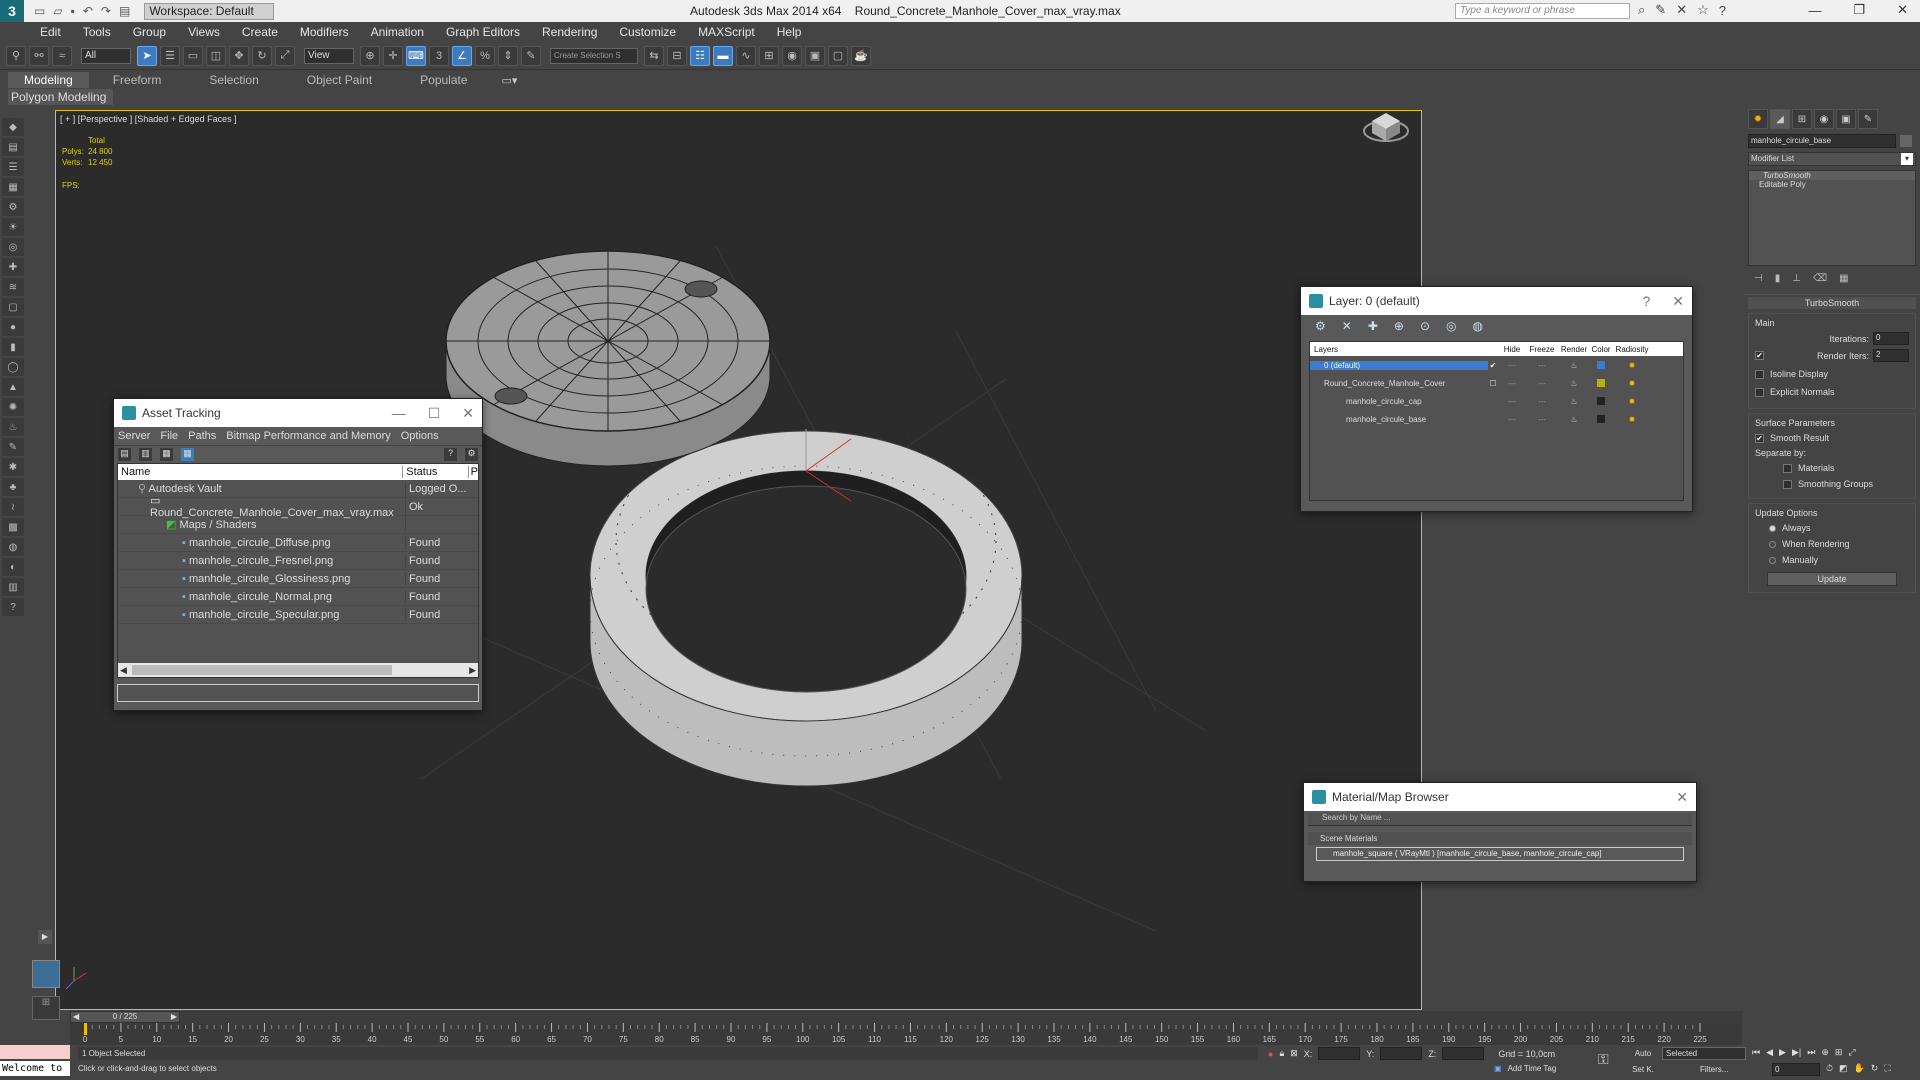  Describe the element at coordinates (13, 527) in the screenshot. I see `cloth-icon: ▩` at that location.